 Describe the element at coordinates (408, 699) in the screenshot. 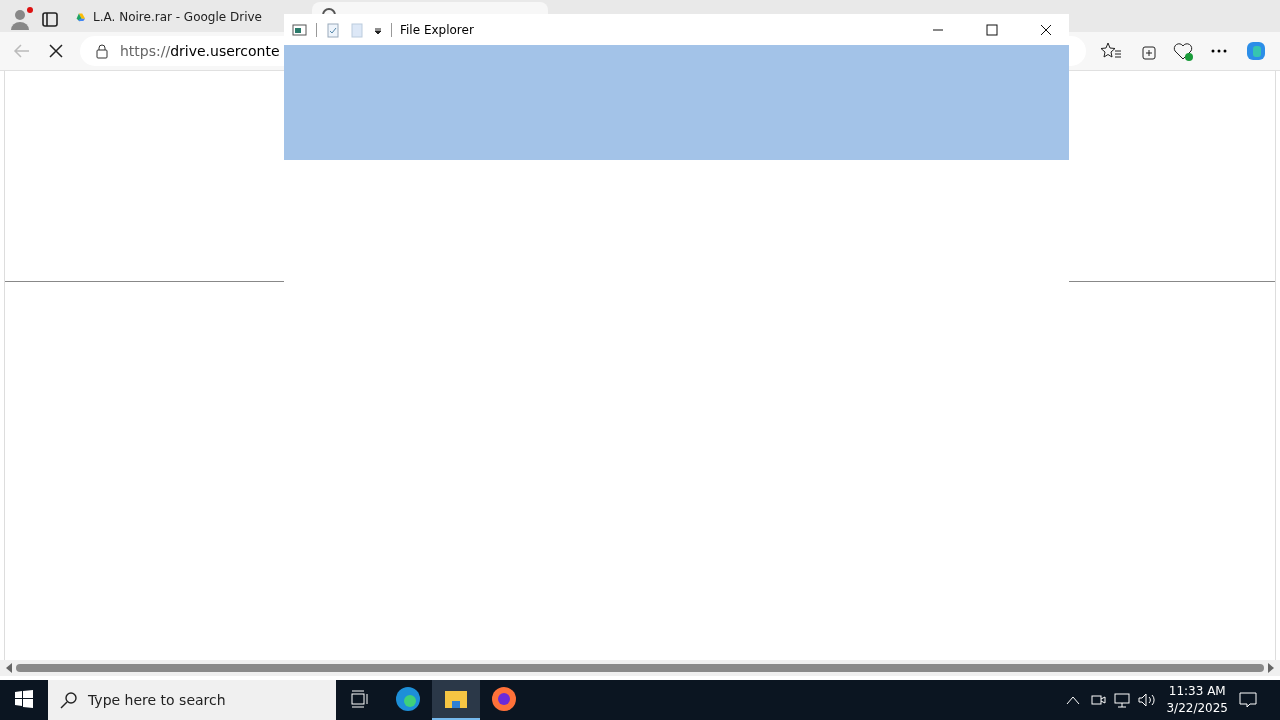

I see `edge-icon` at that location.